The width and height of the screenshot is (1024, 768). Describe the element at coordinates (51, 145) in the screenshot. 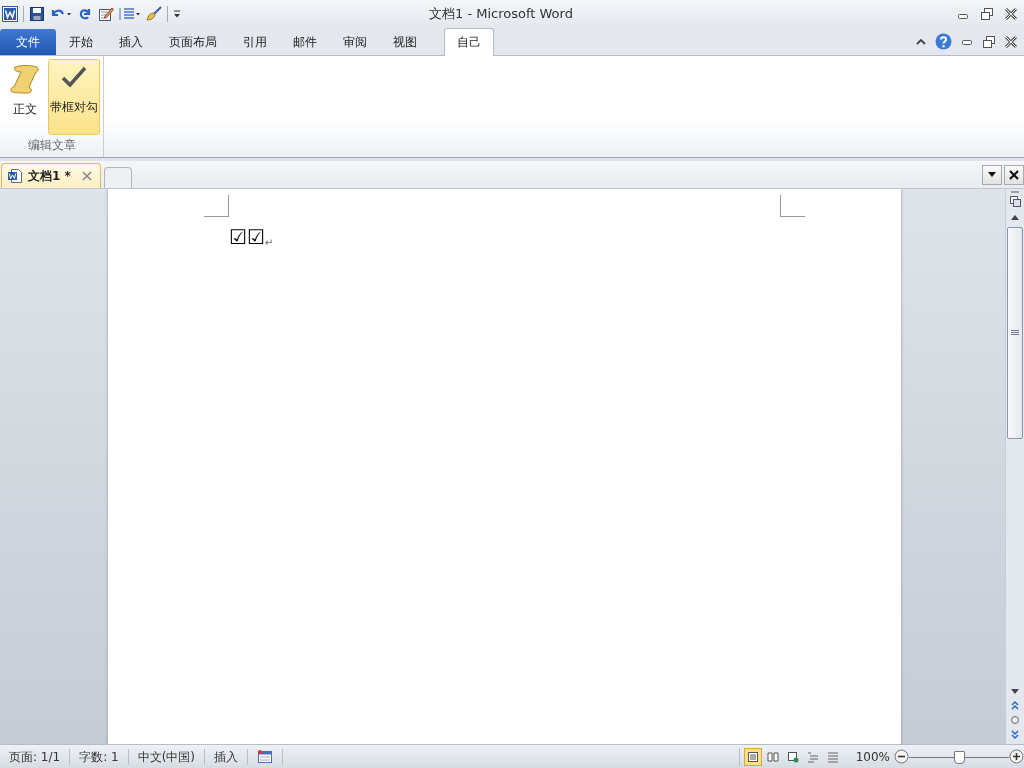

I see `group-label: 编辑文章` at that location.